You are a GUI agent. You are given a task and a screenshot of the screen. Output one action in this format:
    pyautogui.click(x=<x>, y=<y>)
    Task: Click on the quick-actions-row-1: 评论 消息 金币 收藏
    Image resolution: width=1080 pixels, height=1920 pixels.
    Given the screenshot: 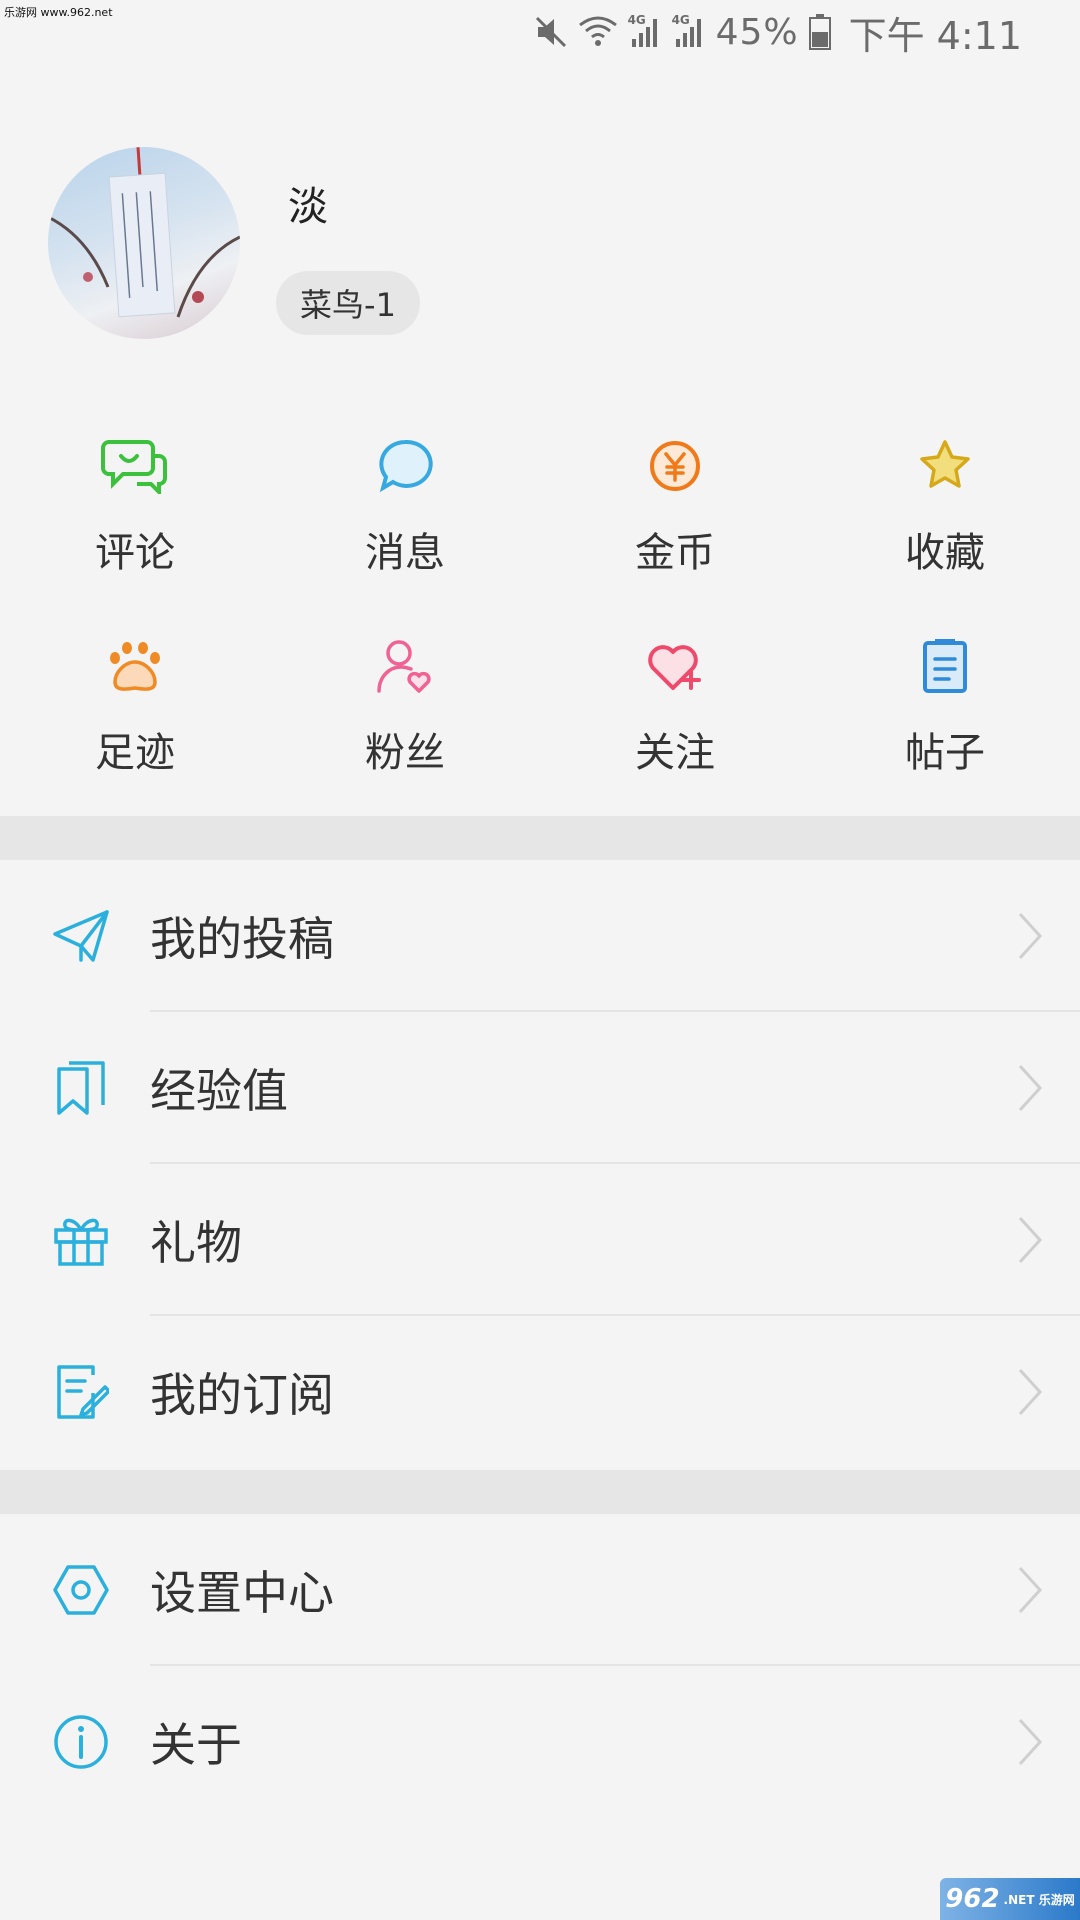 What is the action you would take?
    pyautogui.click(x=540, y=530)
    